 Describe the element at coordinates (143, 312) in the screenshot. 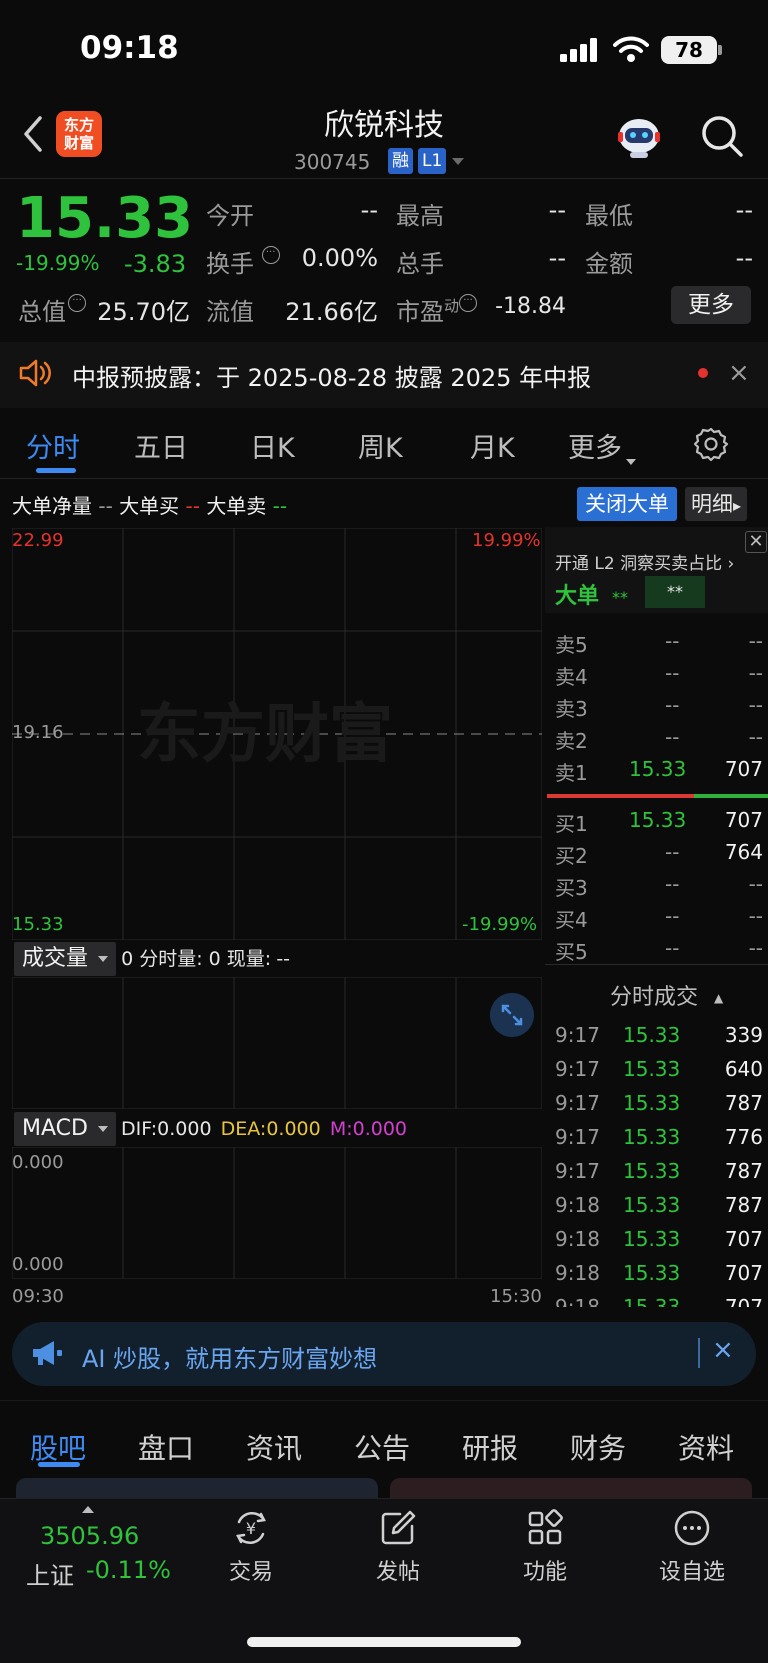

I see `market-cap-value: 25.70亿` at that location.